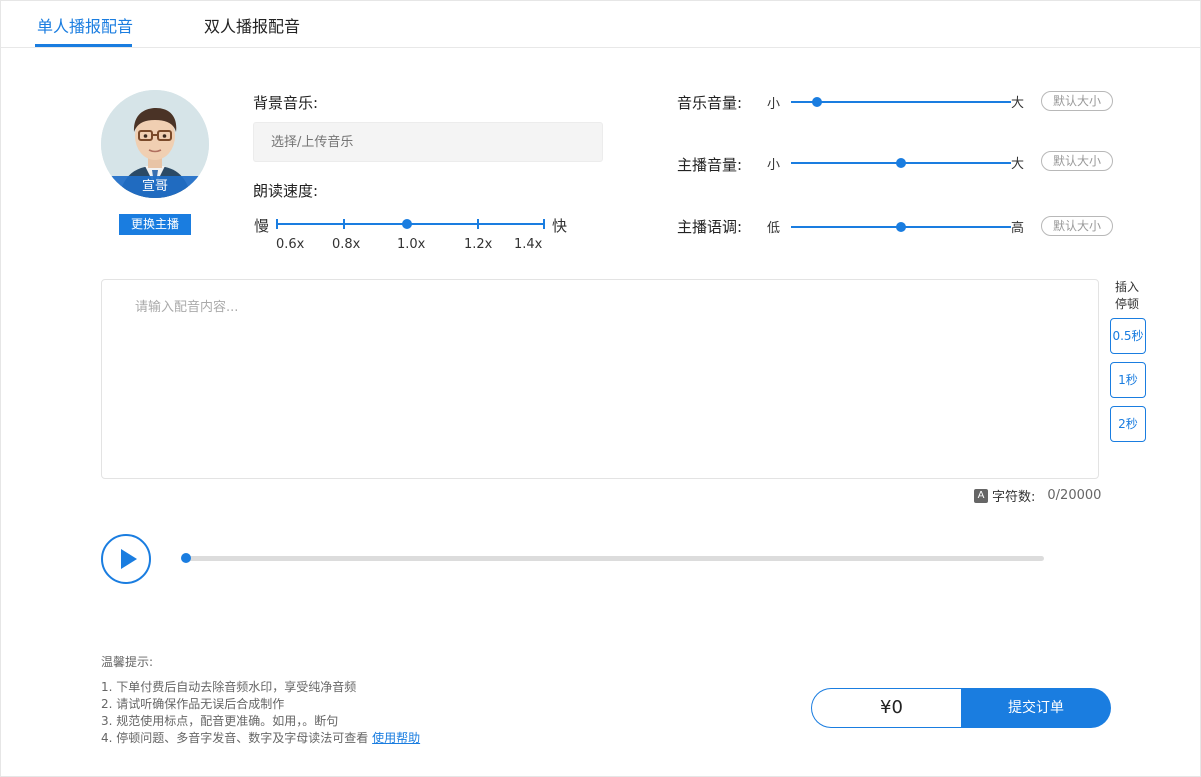 The width and height of the screenshot is (1201, 777). Describe the element at coordinates (1074, 495) in the screenshot. I see `char-count-value: 0/20000` at that location.